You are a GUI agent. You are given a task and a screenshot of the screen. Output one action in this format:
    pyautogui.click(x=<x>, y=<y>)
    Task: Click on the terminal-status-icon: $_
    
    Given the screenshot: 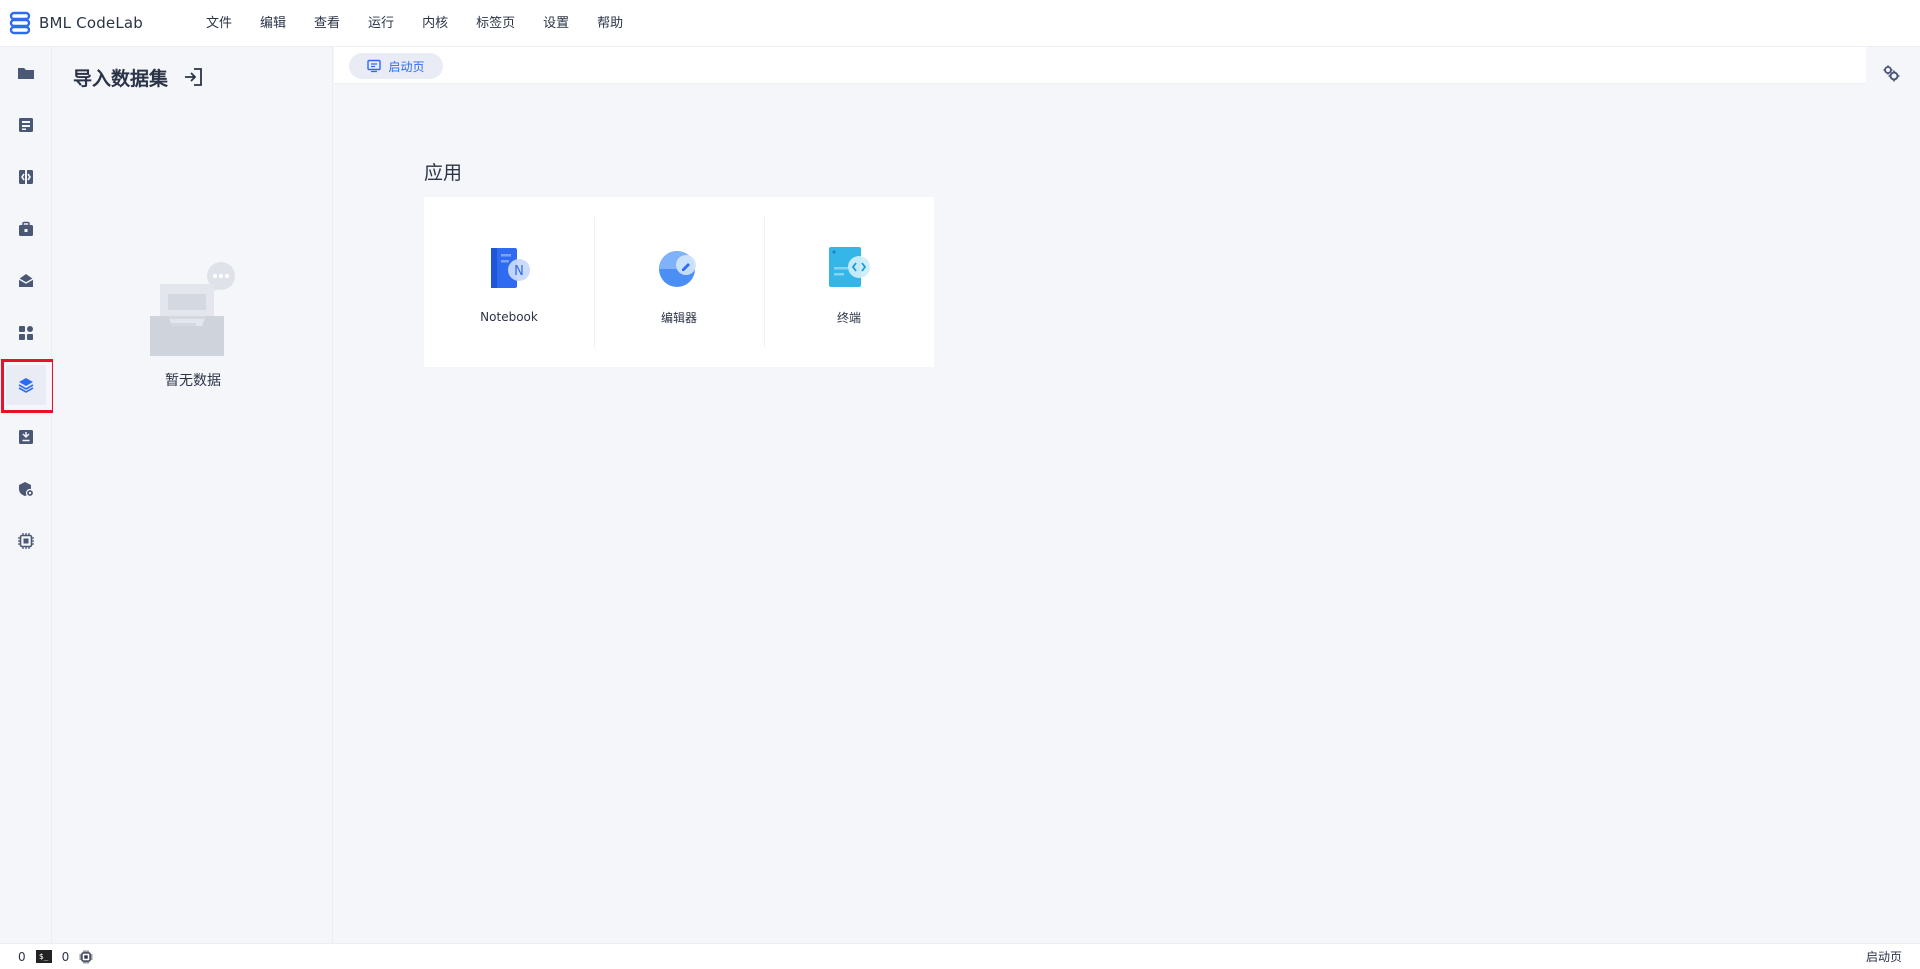 What is the action you would take?
    pyautogui.click(x=43, y=956)
    